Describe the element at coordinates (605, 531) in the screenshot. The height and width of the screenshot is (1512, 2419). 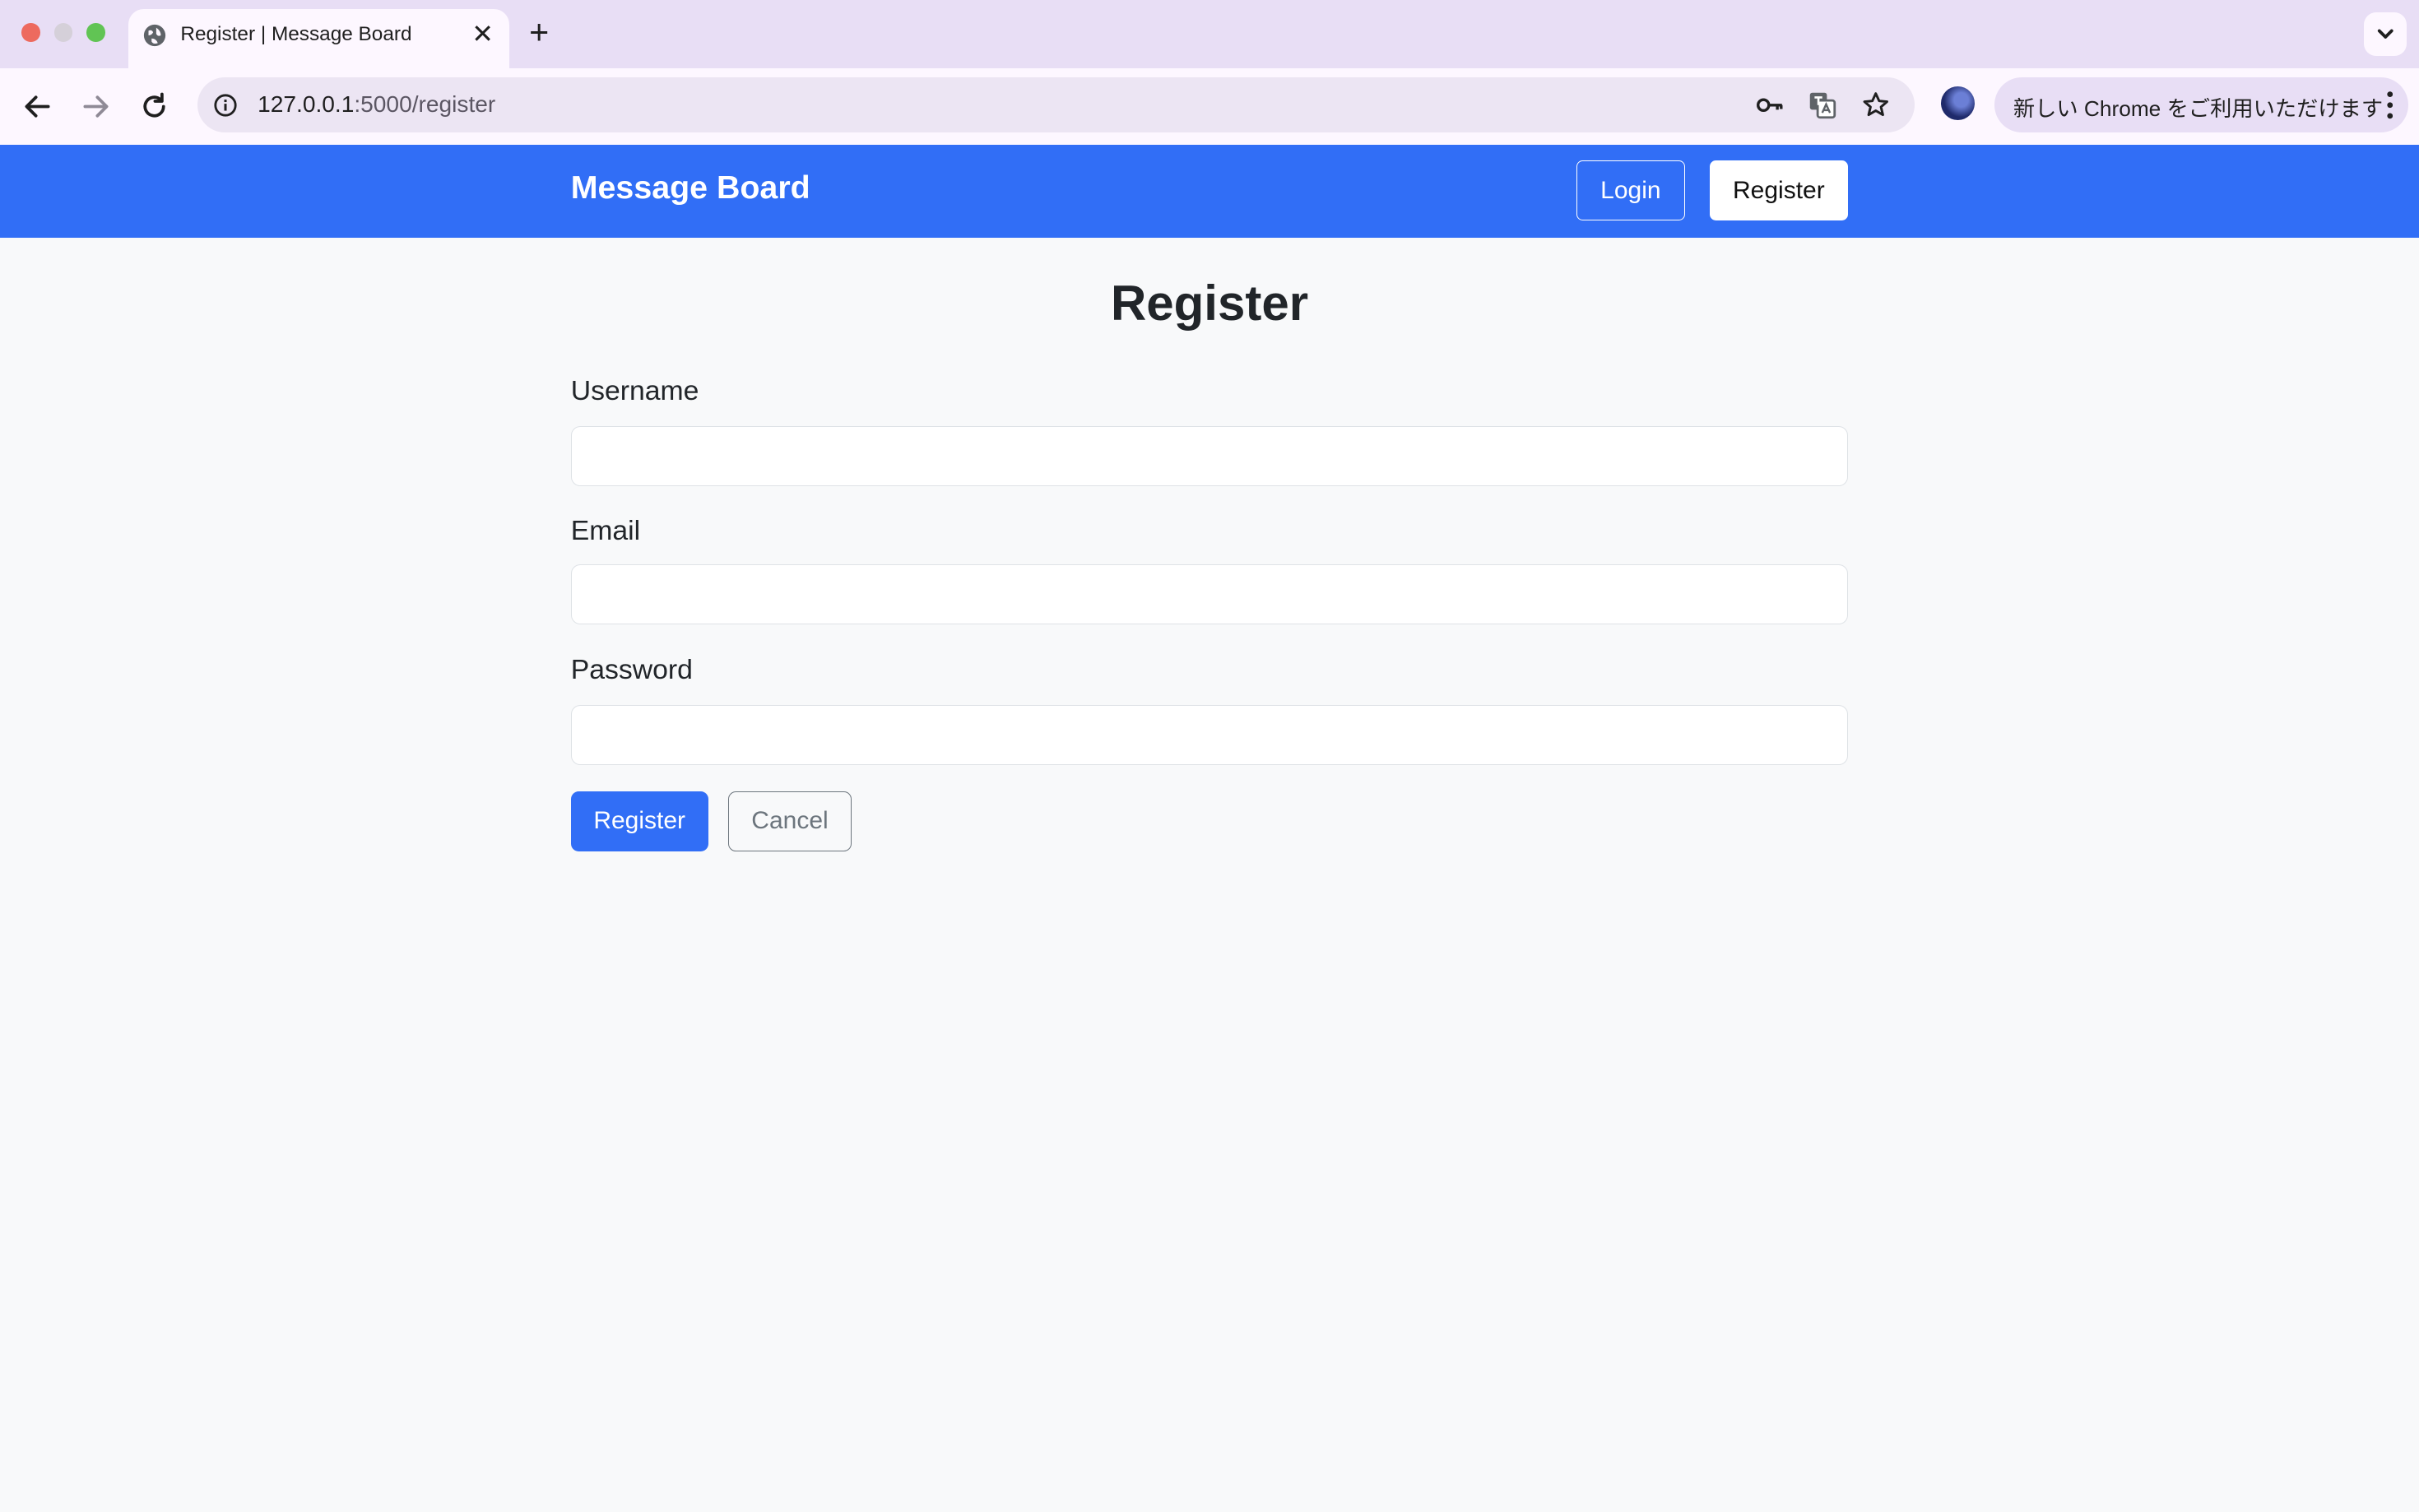
I see `email-label: Email` at that location.